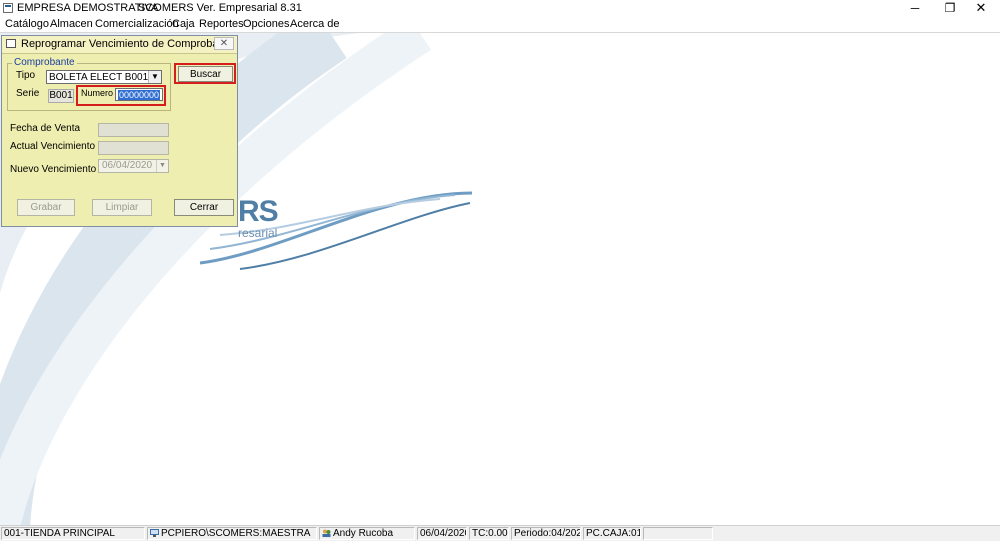 The height and width of the screenshot is (541, 1000). Describe the element at coordinates (442, 533) in the screenshot. I see `status-date: 06/04/2020` at that location.